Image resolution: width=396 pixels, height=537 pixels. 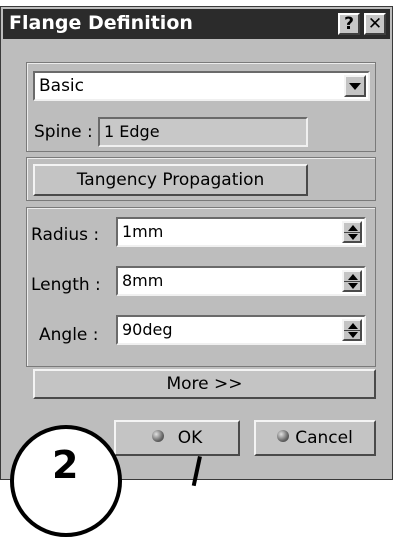 What do you see at coordinates (375, 24) in the screenshot?
I see `close-button: ✕` at bounding box center [375, 24].